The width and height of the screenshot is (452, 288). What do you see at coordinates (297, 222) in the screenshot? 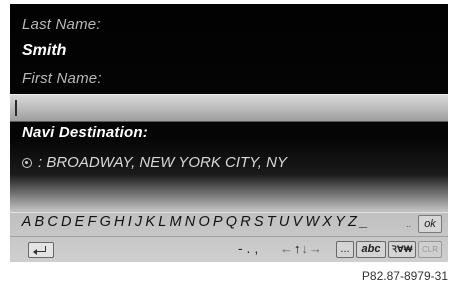
I see `letter-key-v: V` at bounding box center [297, 222].